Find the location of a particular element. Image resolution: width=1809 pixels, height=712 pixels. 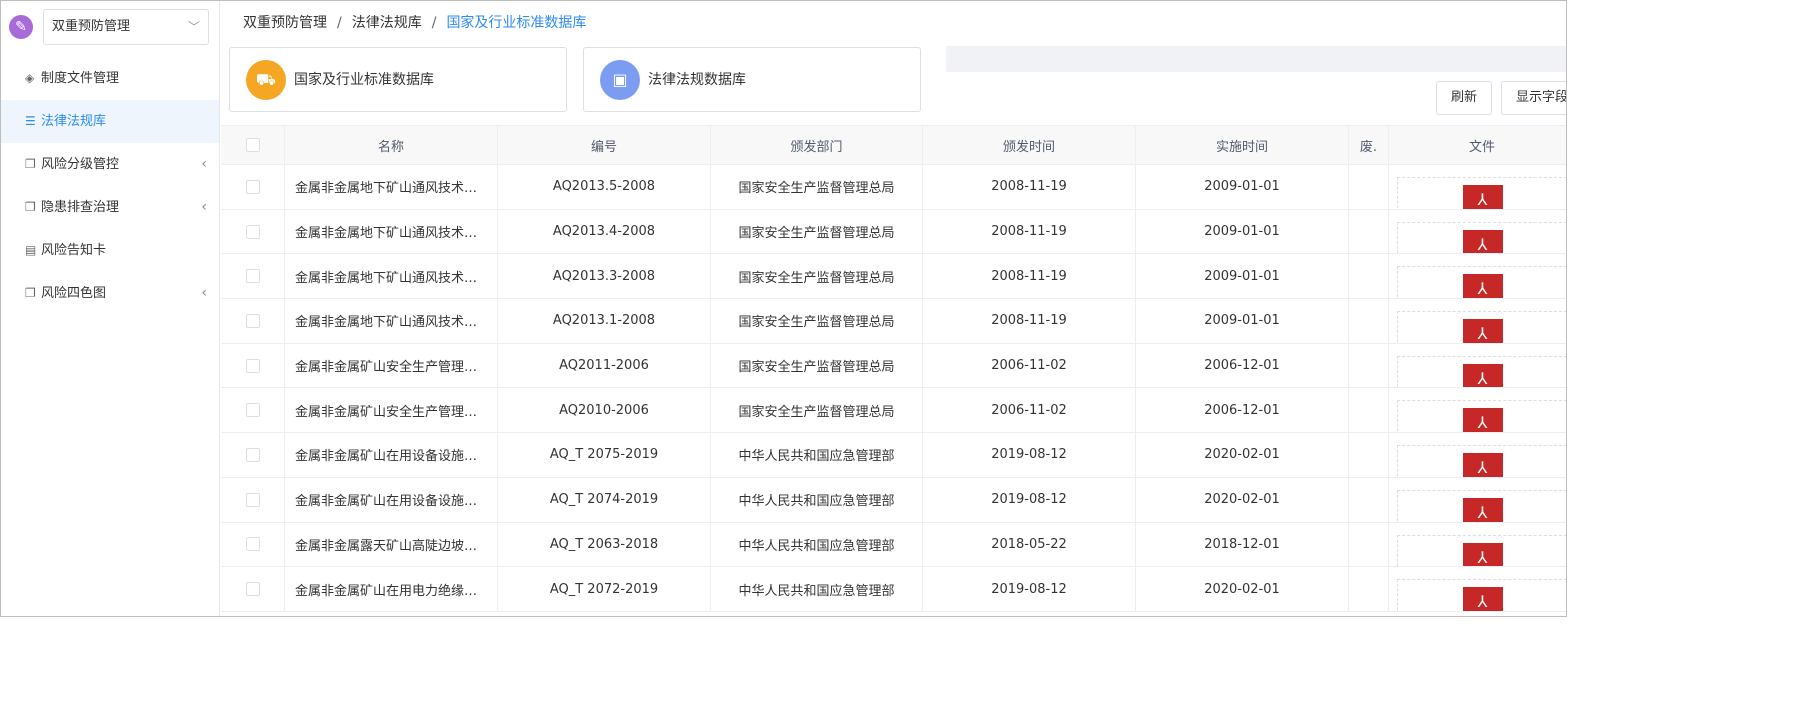

system-header: ✎ 双重预防管理 ﹀ is located at coordinates (109, 27).